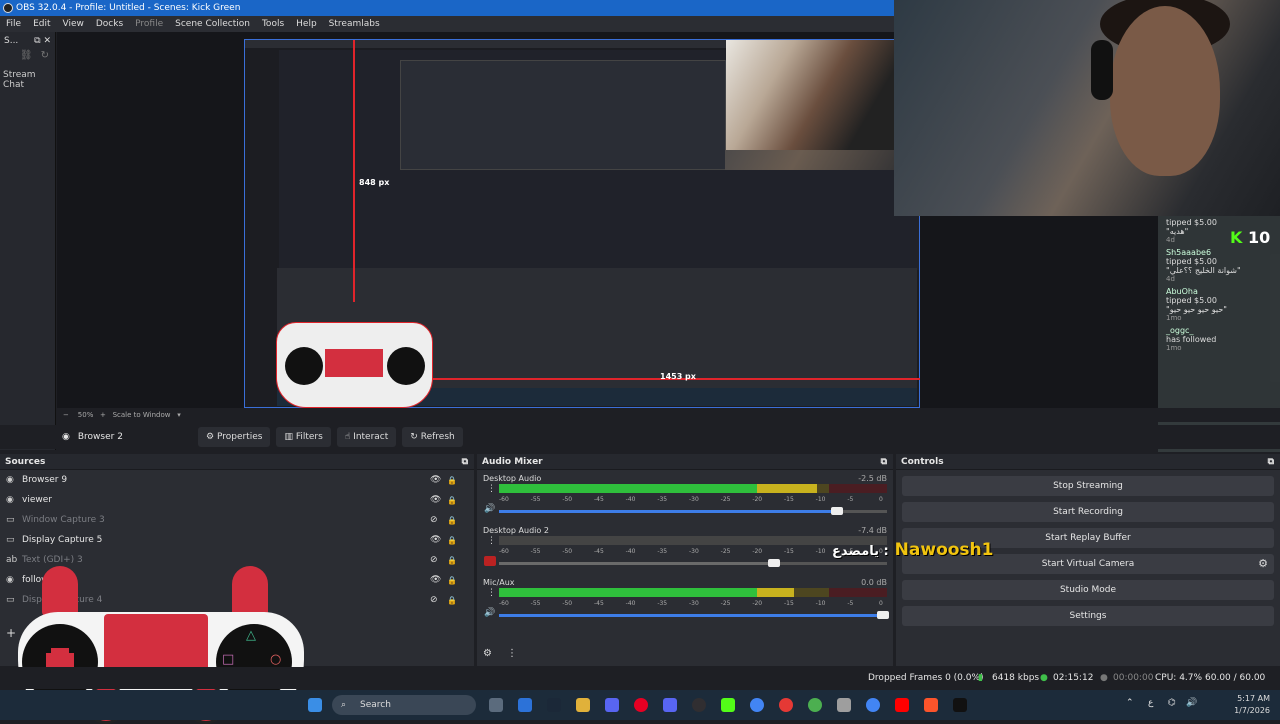 The image size is (1280, 724). What do you see at coordinates (212, 24) in the screenshot?
I see `menu-scene-collection: Scene Collection` at bounding box center [212, 24].